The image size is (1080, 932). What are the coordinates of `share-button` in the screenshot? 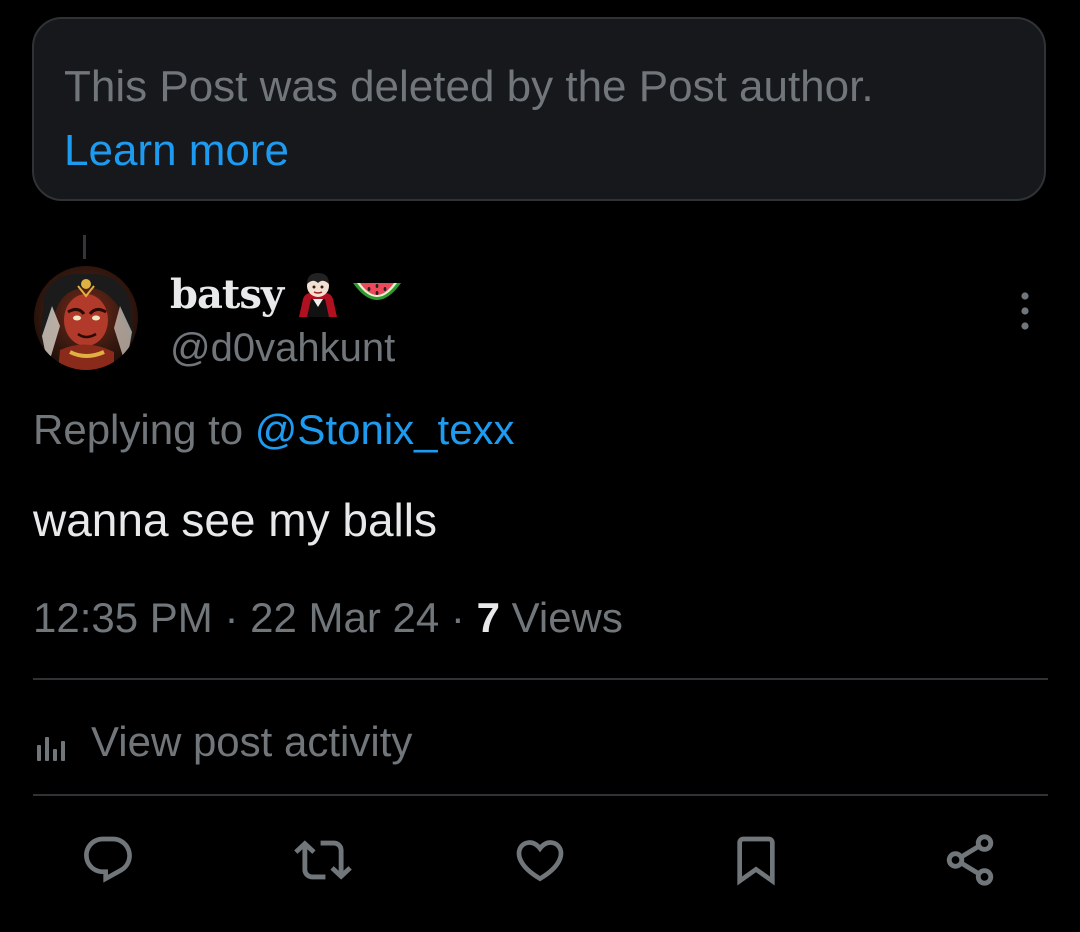 It's located at (970, 860).